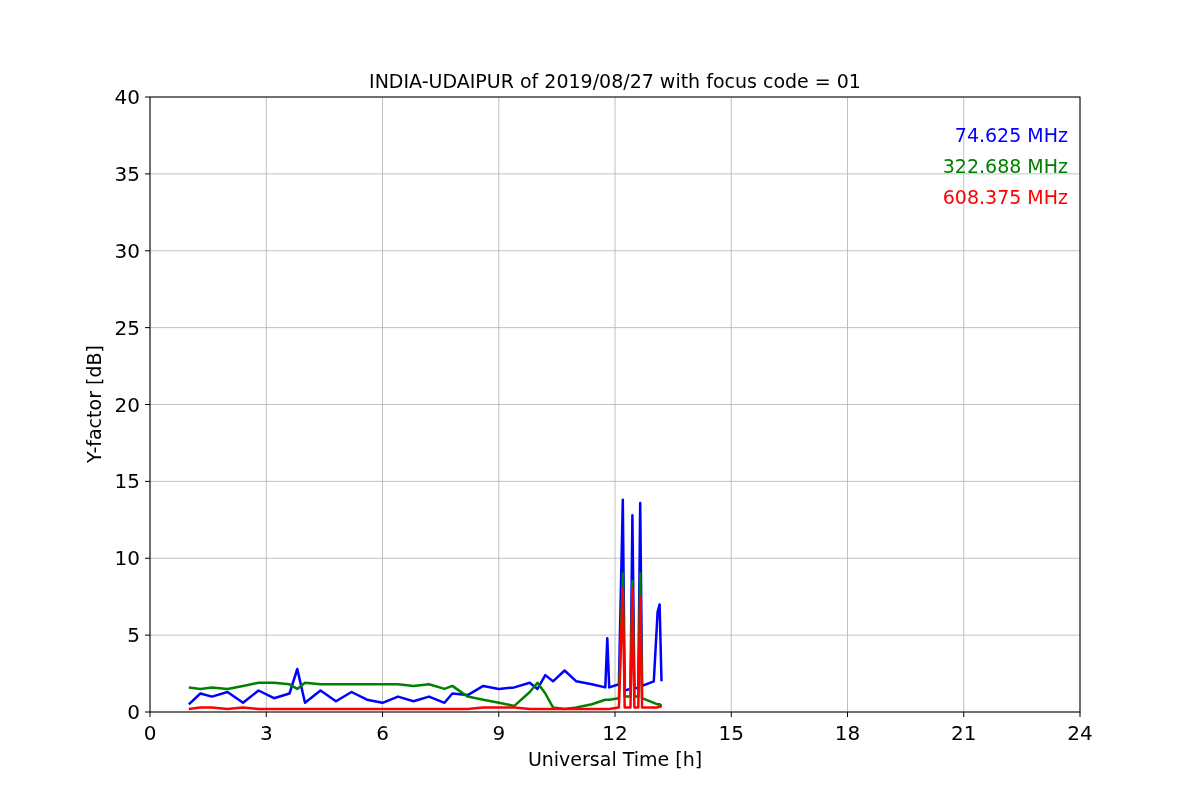 Image resolution: width=1200 pixels, height=800 pixels. Describe the element at coordinates (499, 733) in the screenshot. I see `tick-label: 9` at that location.